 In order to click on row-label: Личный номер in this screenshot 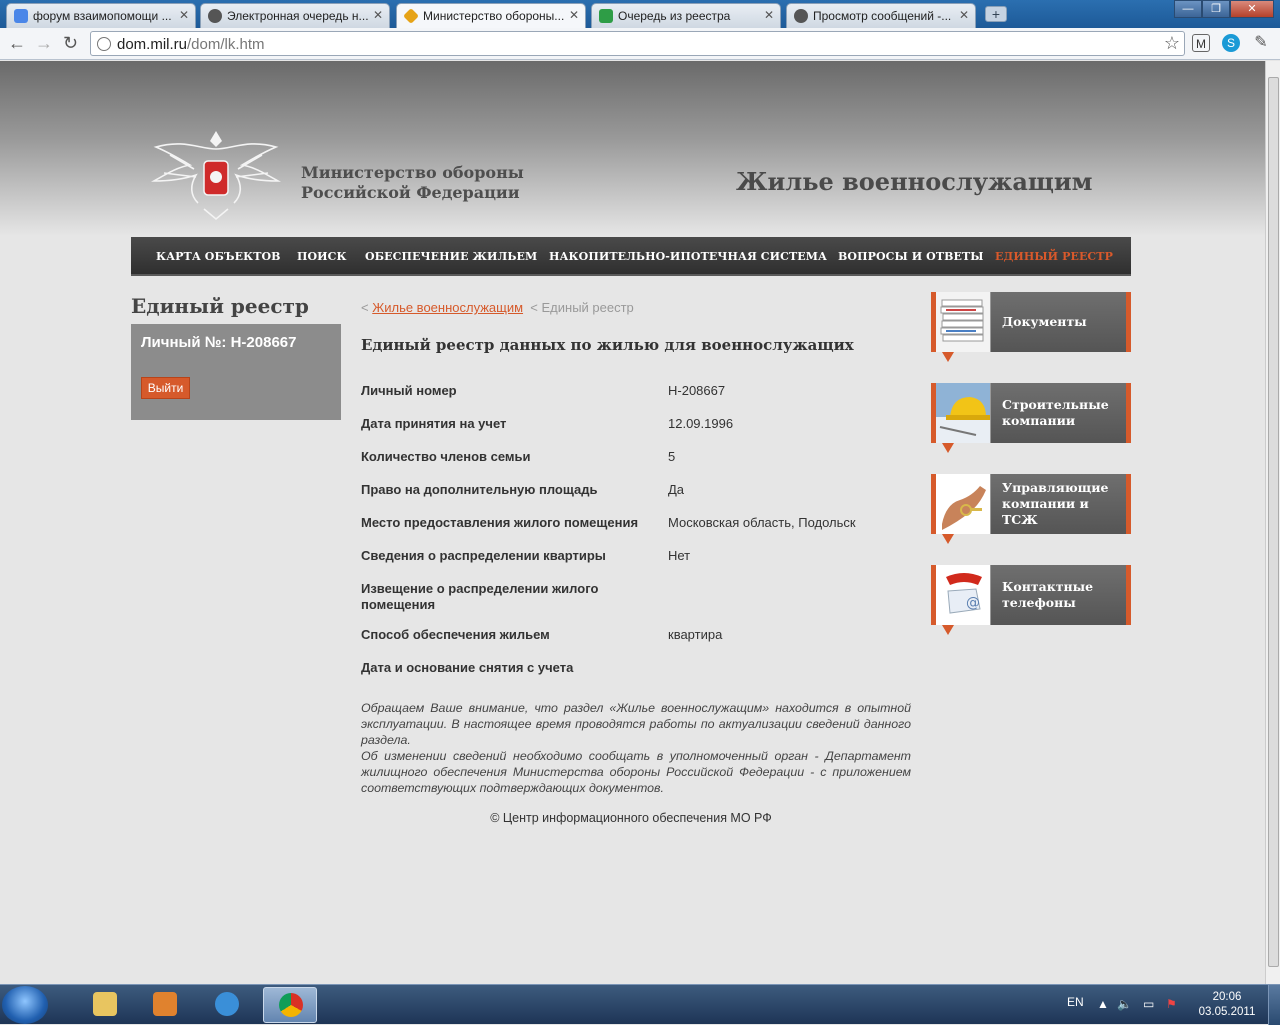, I will do `click(409, 390)`.